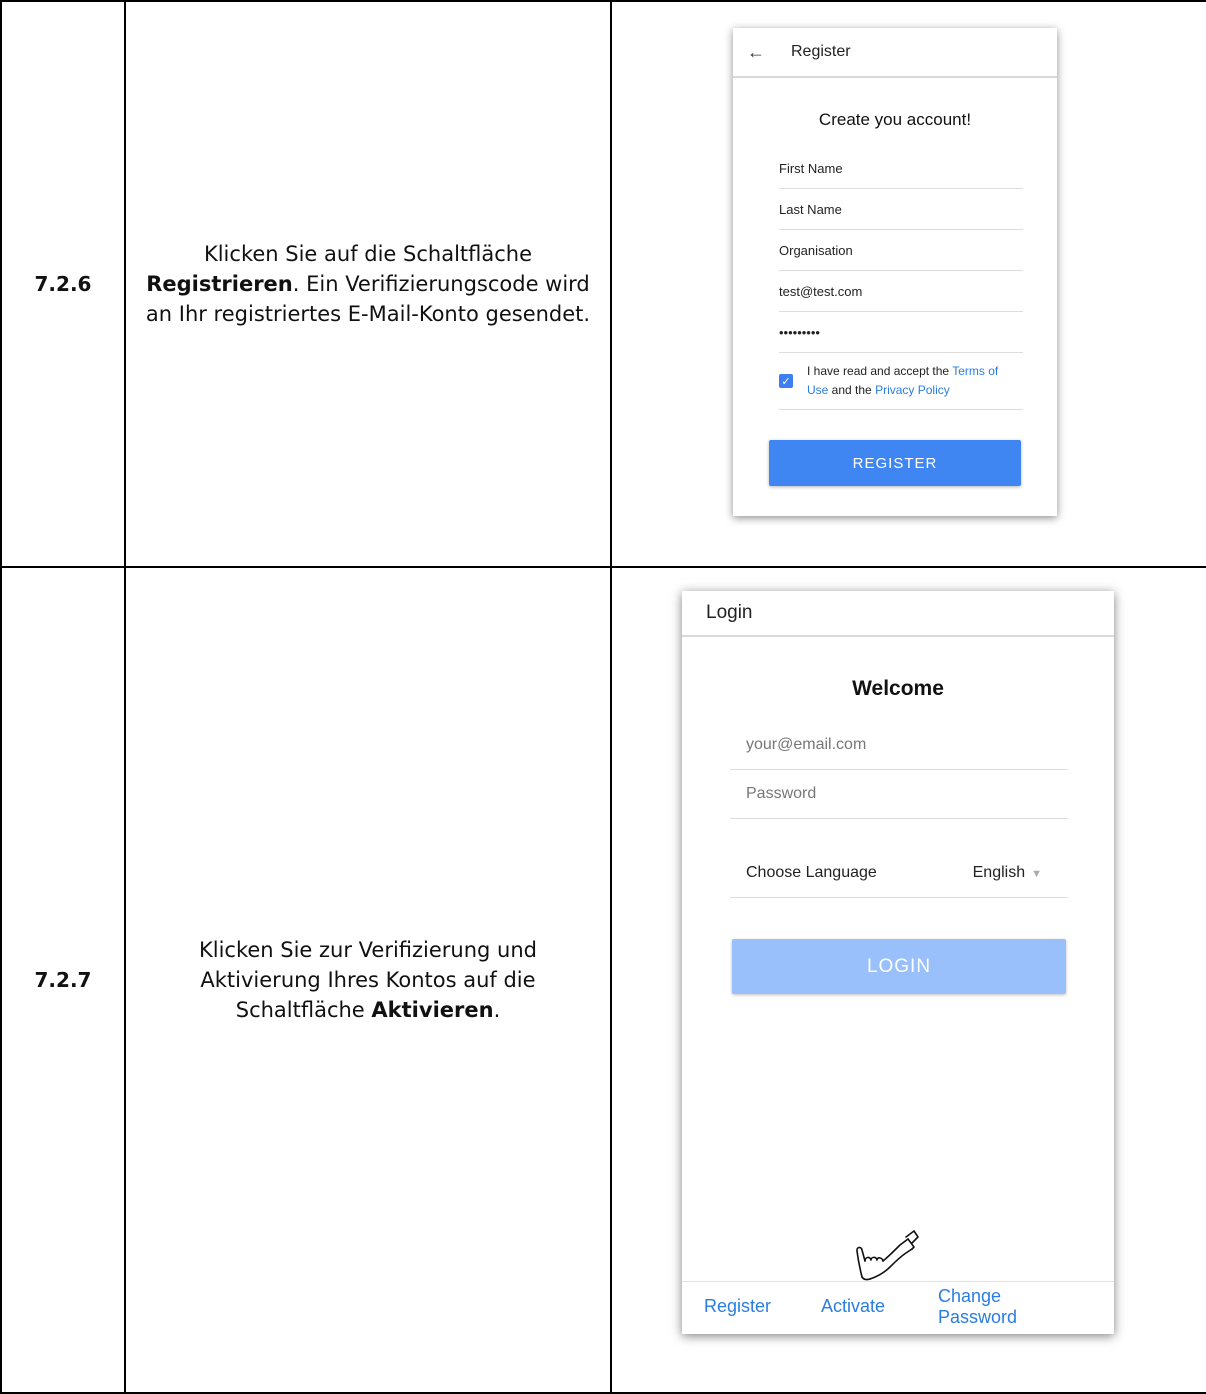 This screenshot has width=1206, height=1394. Describe the element at coordinates (898, 1281) in the screenshot. I see `bottom-nav` at that location.